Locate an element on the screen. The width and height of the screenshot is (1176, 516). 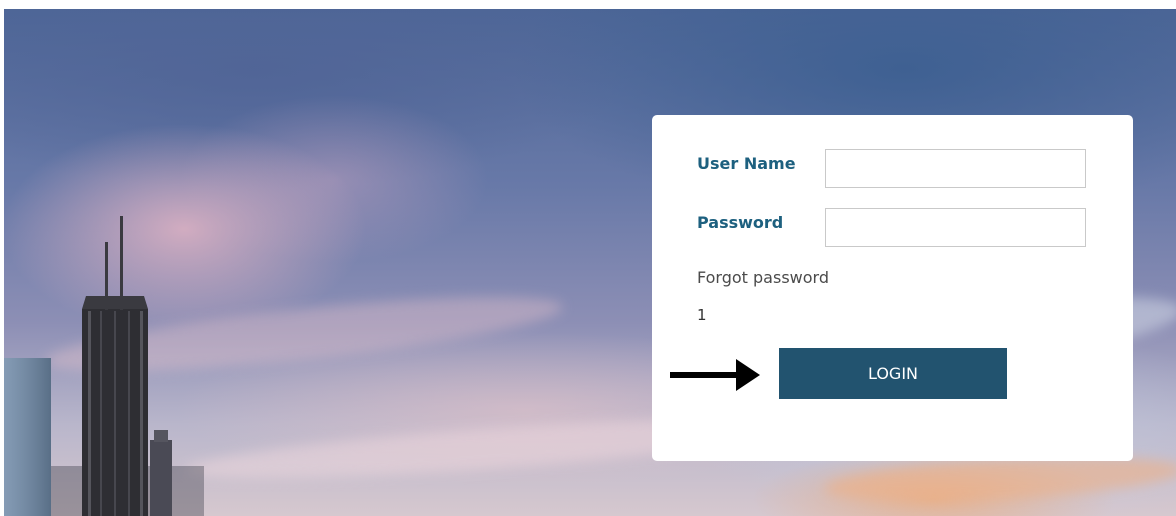
right-arrow-icon is located at coordinates (715, 375).